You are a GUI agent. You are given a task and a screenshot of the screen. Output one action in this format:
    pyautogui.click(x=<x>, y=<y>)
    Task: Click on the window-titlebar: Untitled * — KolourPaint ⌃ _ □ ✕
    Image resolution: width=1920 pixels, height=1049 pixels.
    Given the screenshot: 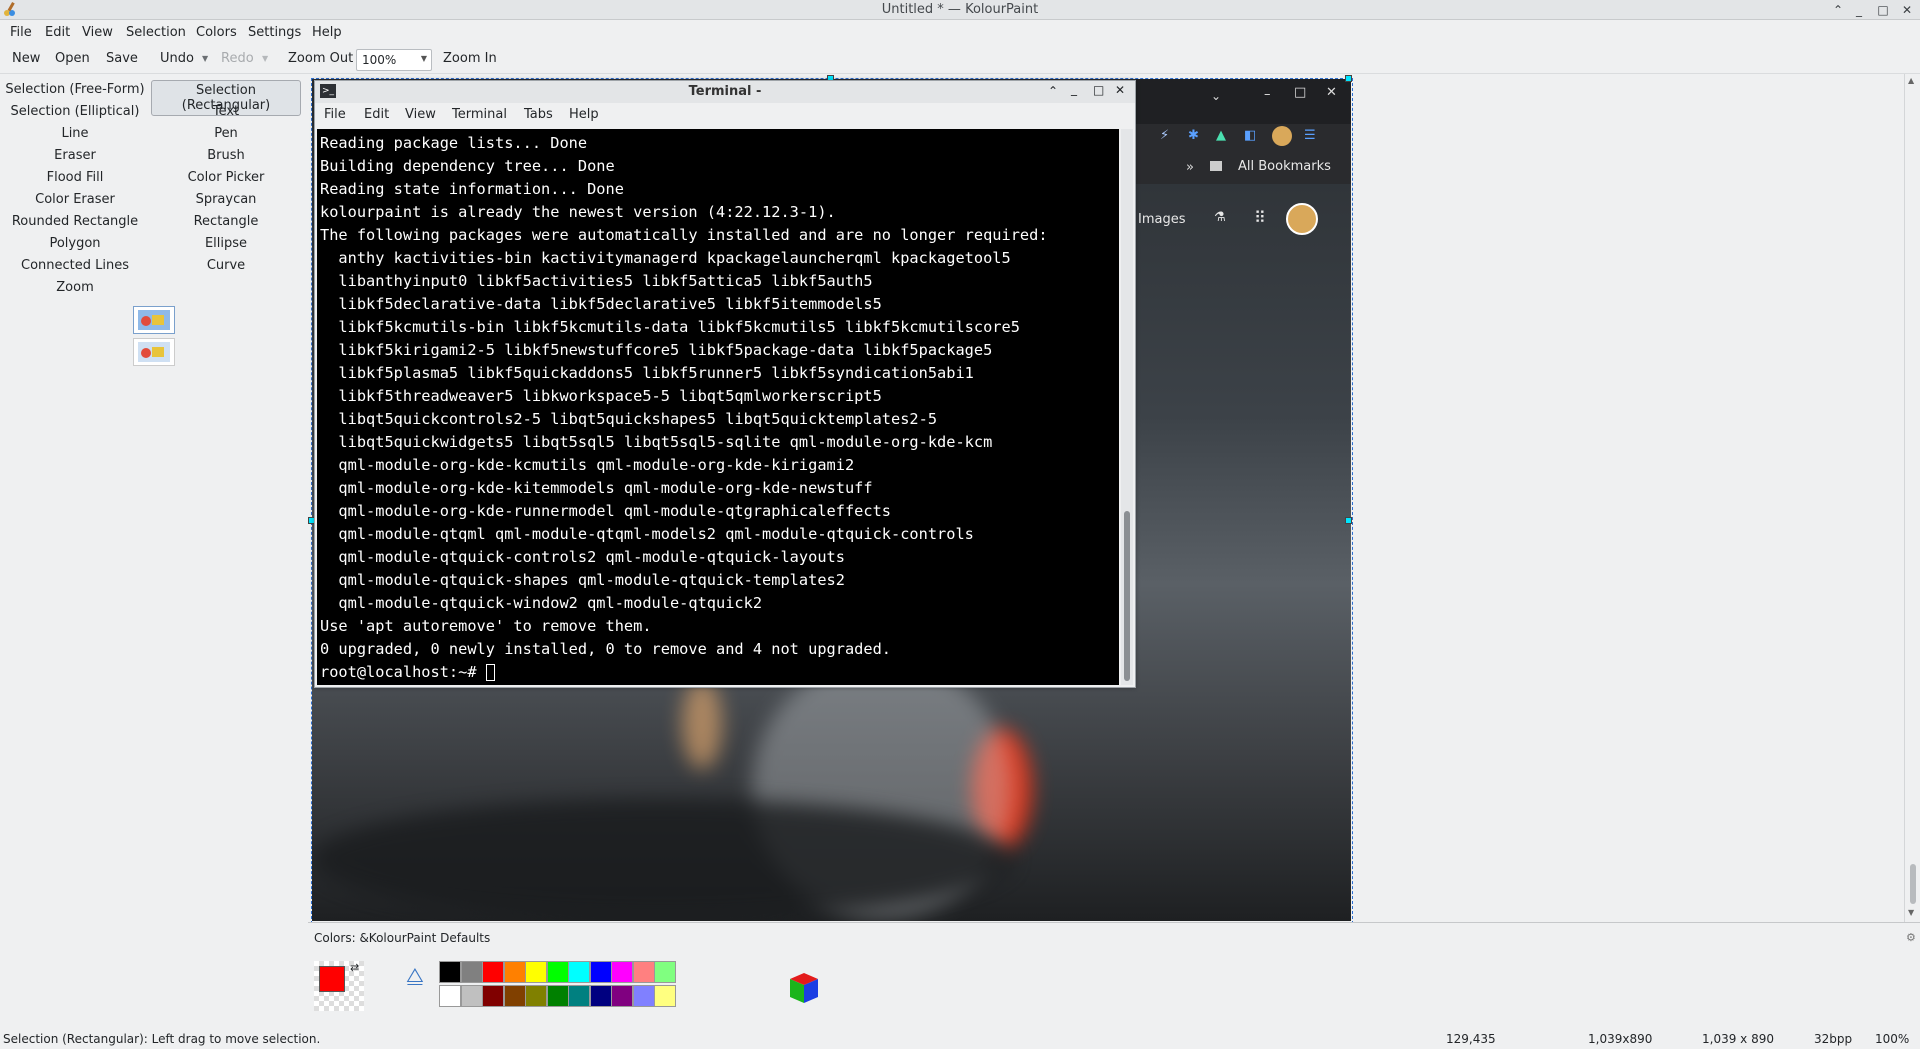 What is the action you would take?
    pyautogui.click(x=960, y=10)
    